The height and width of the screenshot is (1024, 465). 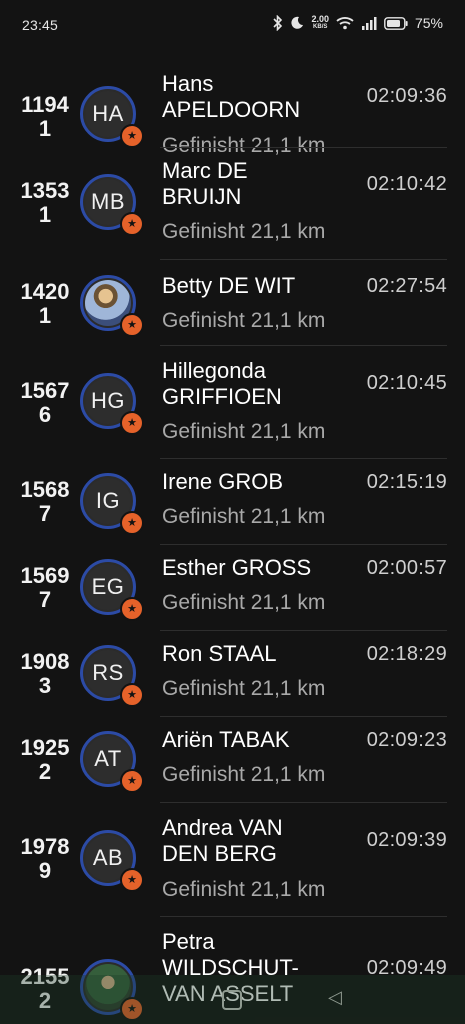 What do you see at coordinates (45, 661) in the screenshot?
I see `bib-number-line1: 1908` at bounding box center [45, 661].